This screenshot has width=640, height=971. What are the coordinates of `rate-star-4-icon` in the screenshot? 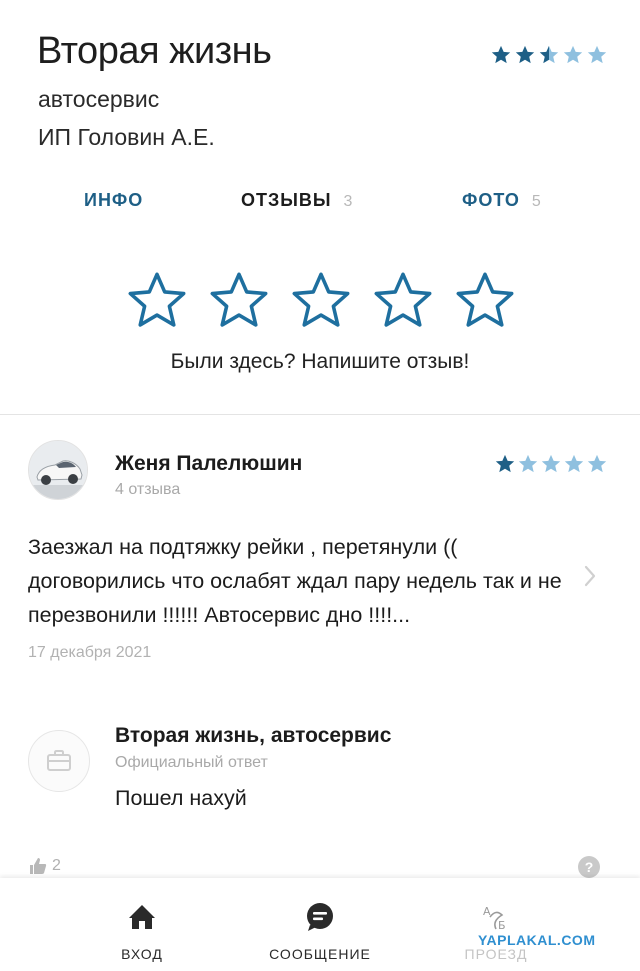 It's located at (403, 301).